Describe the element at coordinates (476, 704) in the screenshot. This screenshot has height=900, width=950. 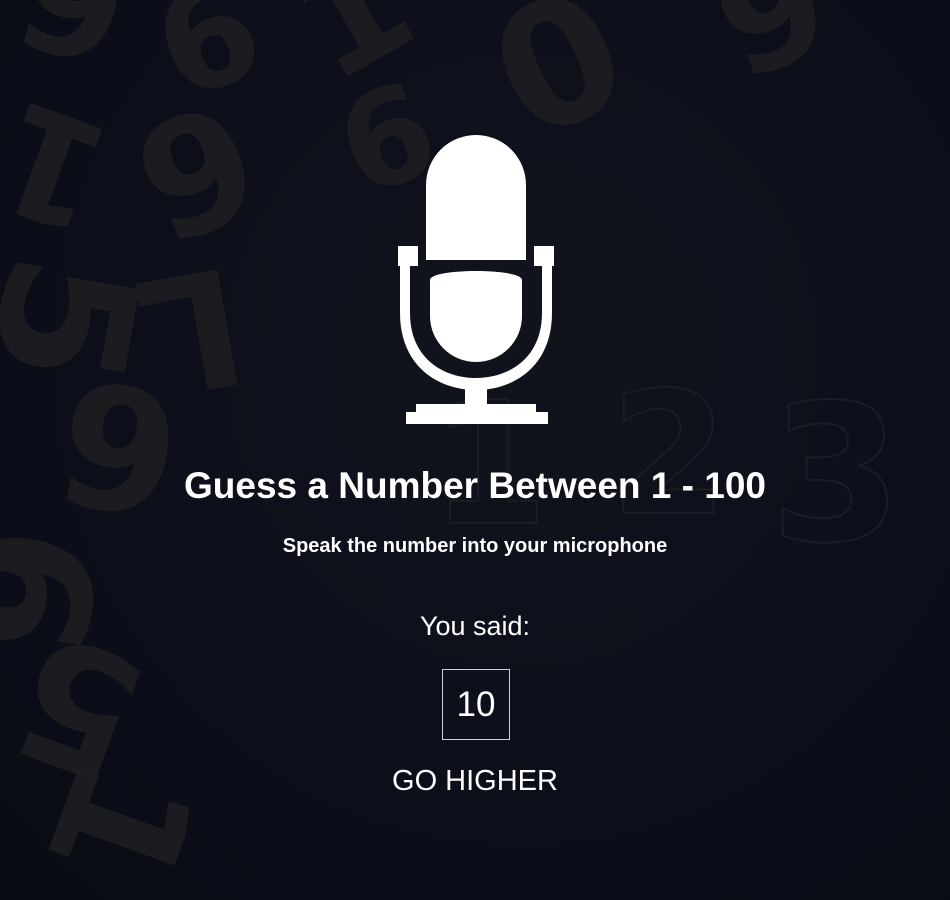
I see `spoken-number-display: 10` at that location.